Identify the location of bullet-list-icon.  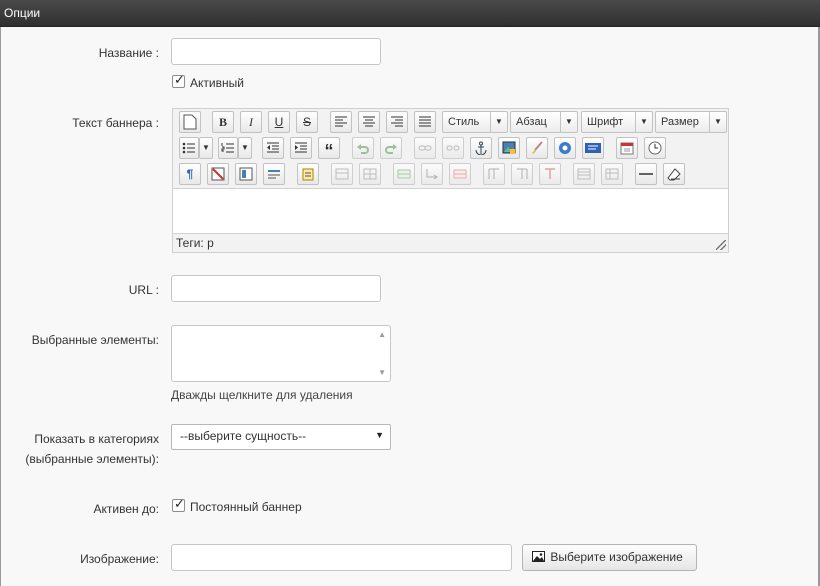
(188, 148).